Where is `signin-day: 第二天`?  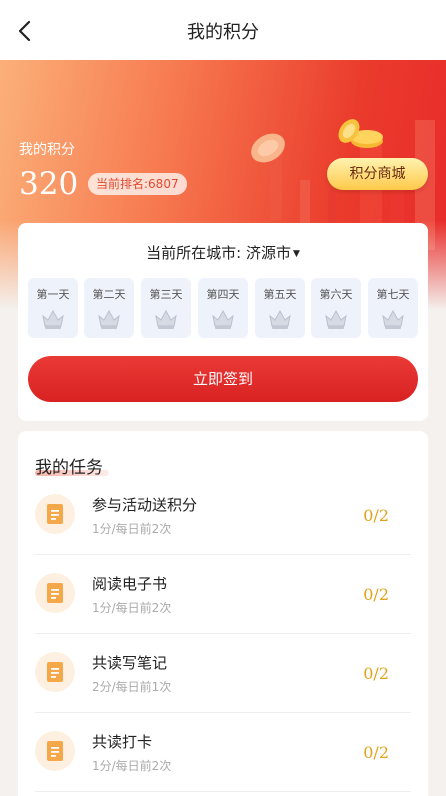
signin-day: 第二天 is located at coordinates (109, 308).